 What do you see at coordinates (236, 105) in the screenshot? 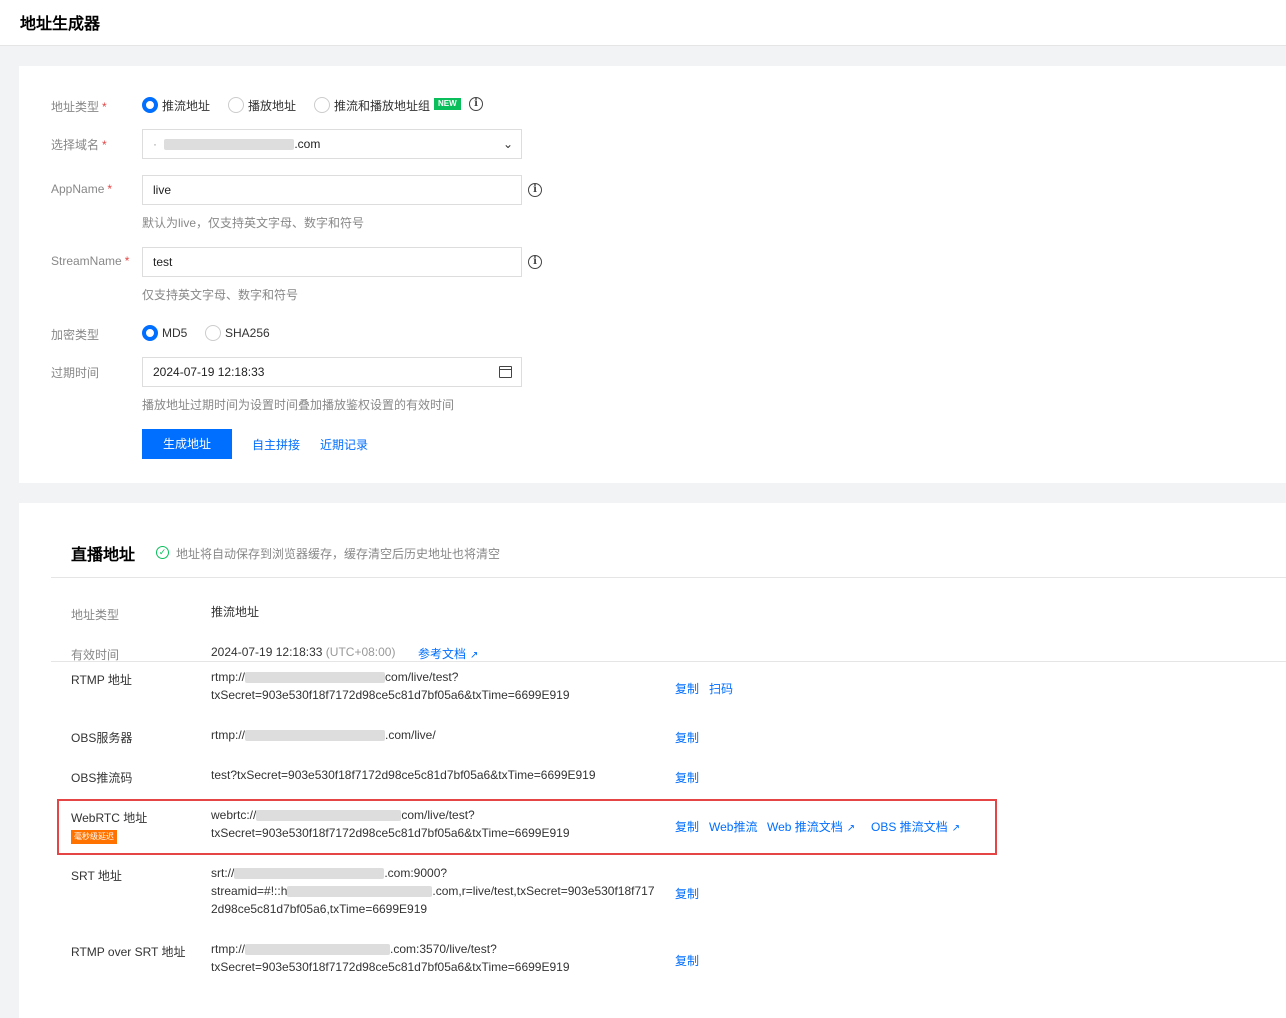
I see `radio-play-address` at bounding box center [236, 105].